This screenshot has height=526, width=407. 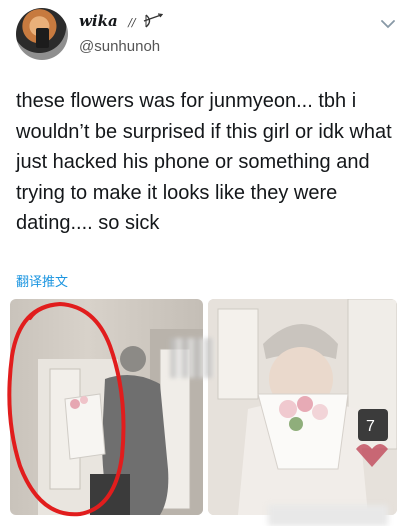 I want to click on avatar, so click(x=42, y=34).